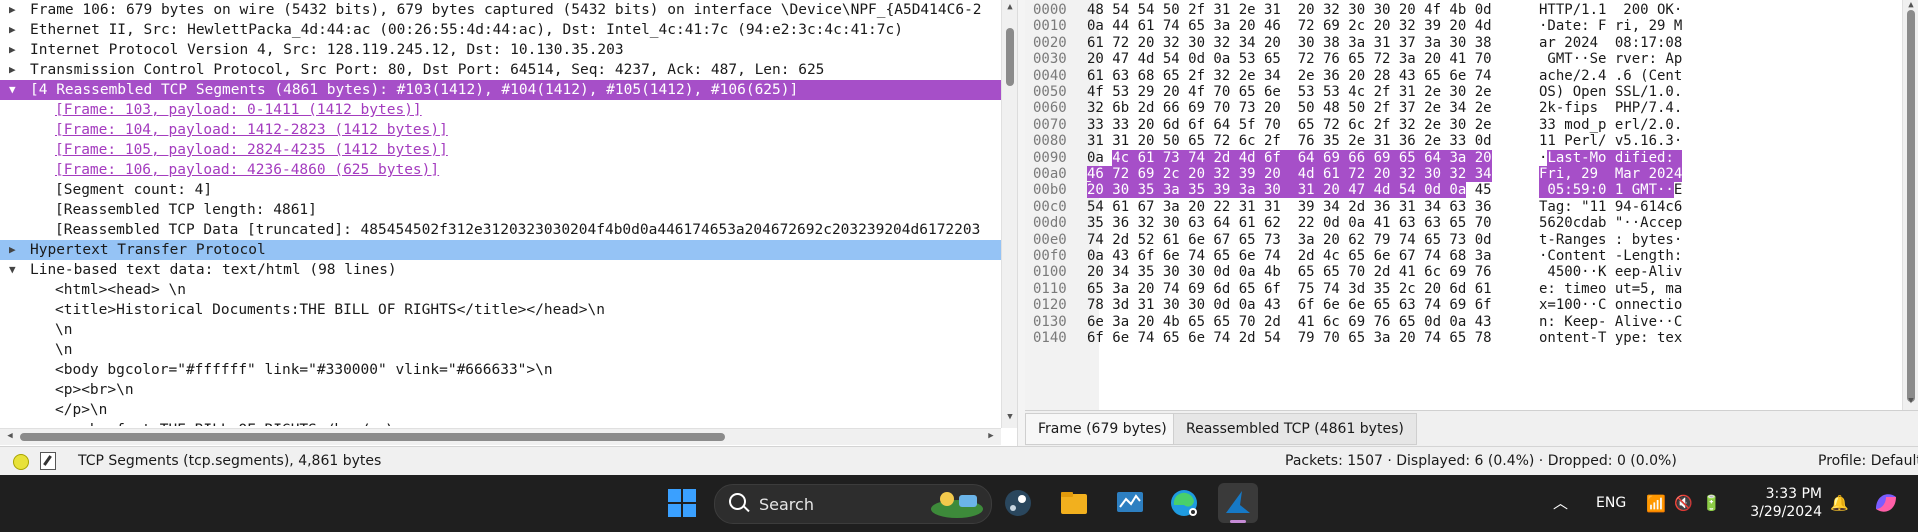 The height and width of the screenshot is (532, 1918). Describe the element at coordinates (1786, 512) in the screenshot. I see `clock-date: 3/29/2024` at that location.